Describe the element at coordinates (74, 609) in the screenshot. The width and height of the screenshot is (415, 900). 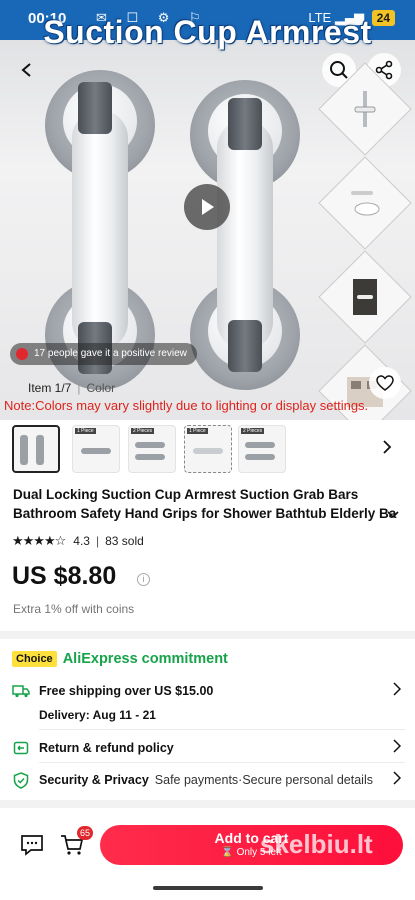
I see `coins-discount: Extra 1% off with coins` at that location.